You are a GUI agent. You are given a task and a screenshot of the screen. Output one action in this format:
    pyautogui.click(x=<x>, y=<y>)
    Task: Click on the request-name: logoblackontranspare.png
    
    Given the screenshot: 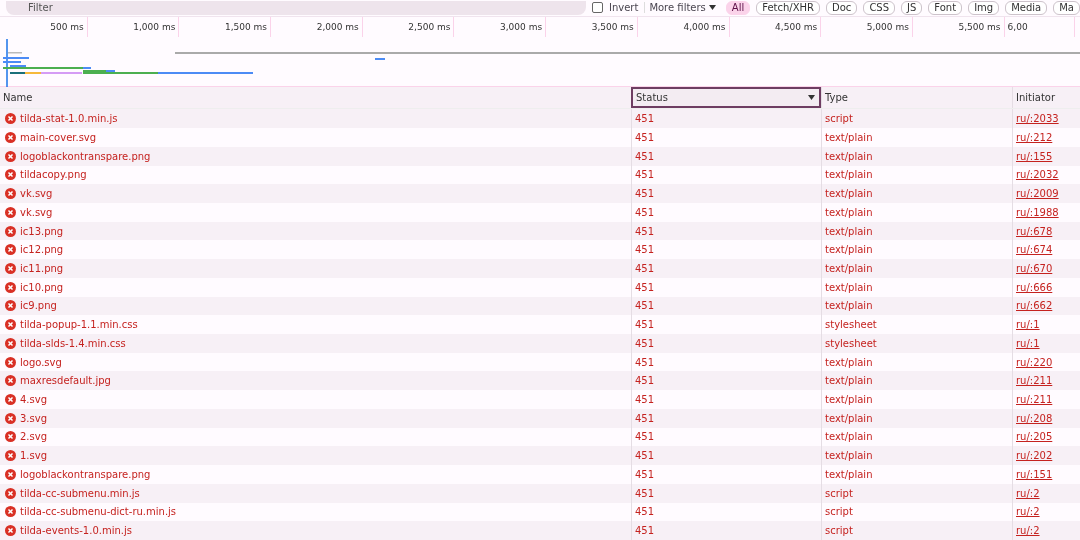 What is the action you would take?
    pyautogui.click(x=85, y=156)
    